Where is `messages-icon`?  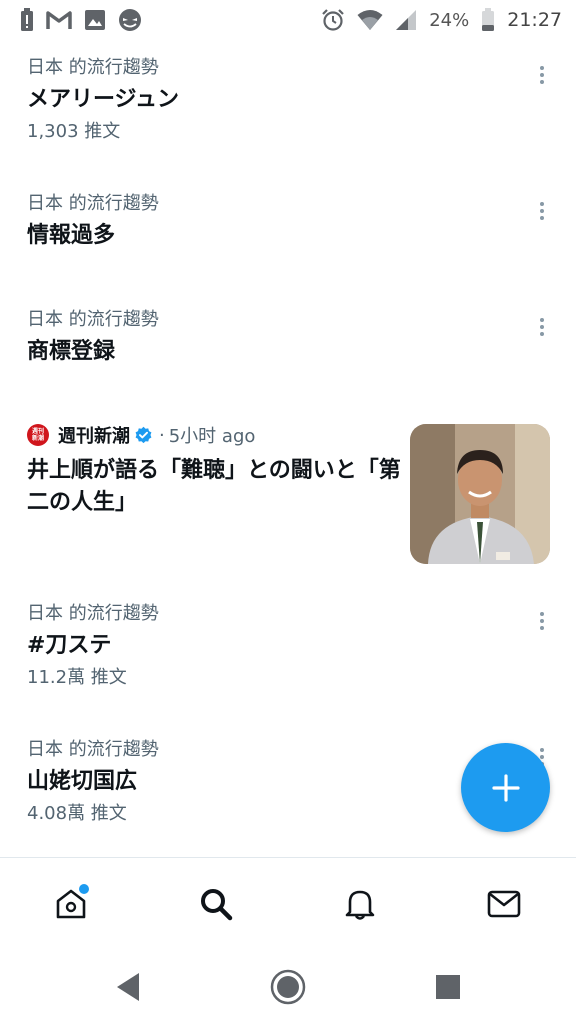 messages-icon is located at coordinates (504, 904).